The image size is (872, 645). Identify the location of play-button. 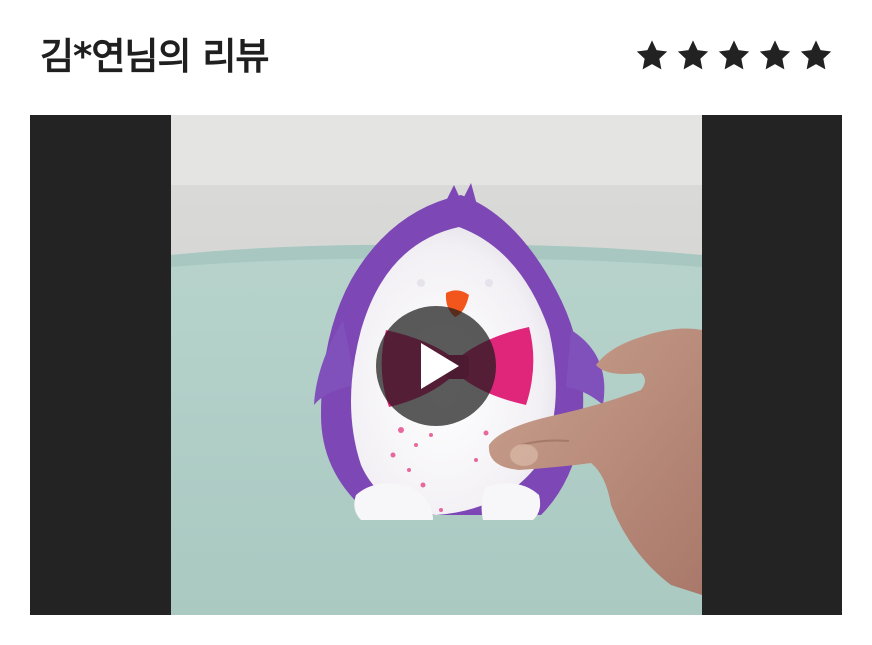
(436, 366).